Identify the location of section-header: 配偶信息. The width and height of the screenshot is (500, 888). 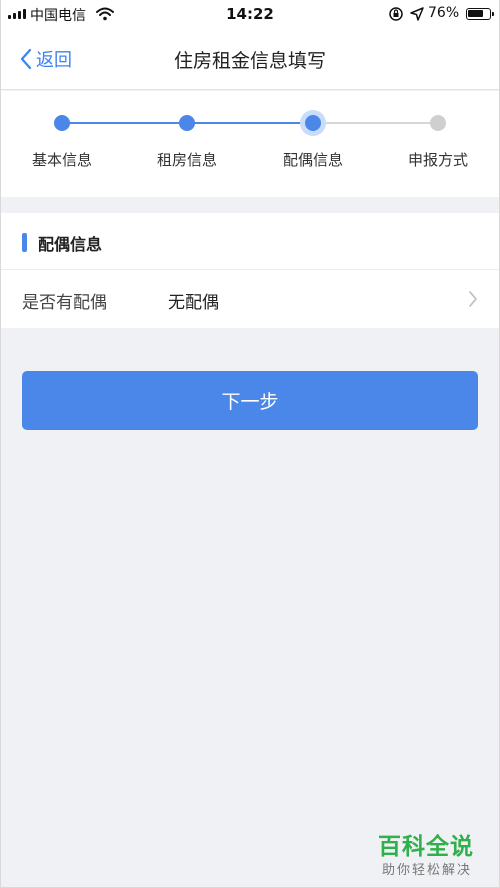
(250, 241).